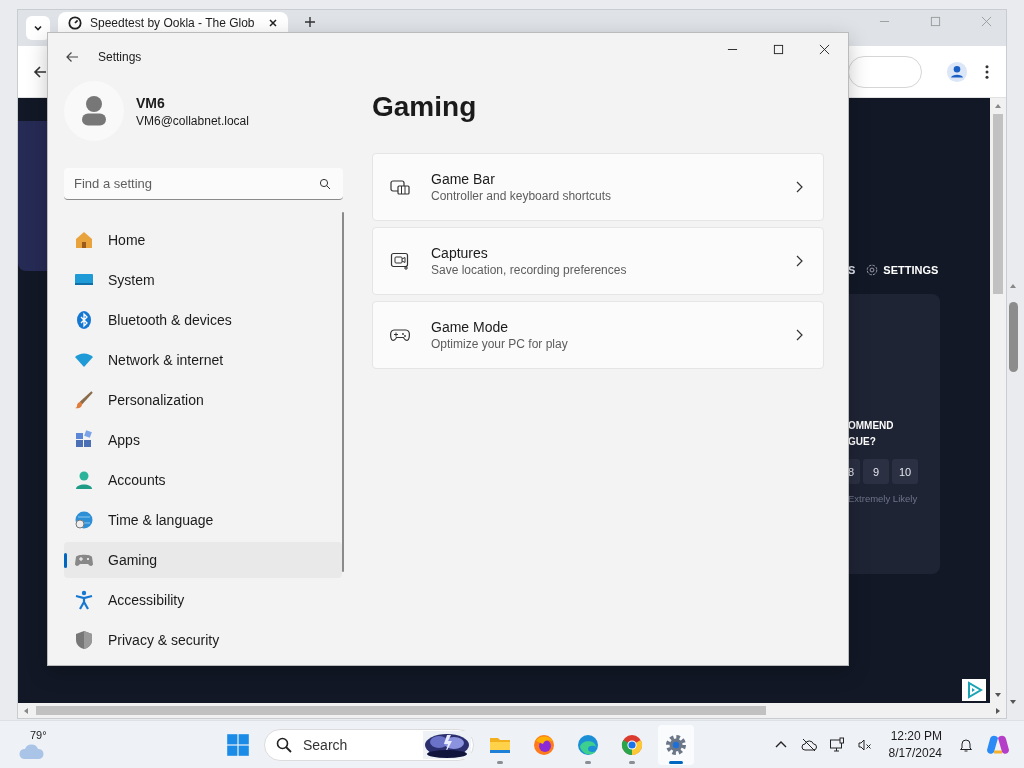 Image resolution: width=1024 pixels, height=768 pixels. I want to click on nav-link: S, so click(852, 270).